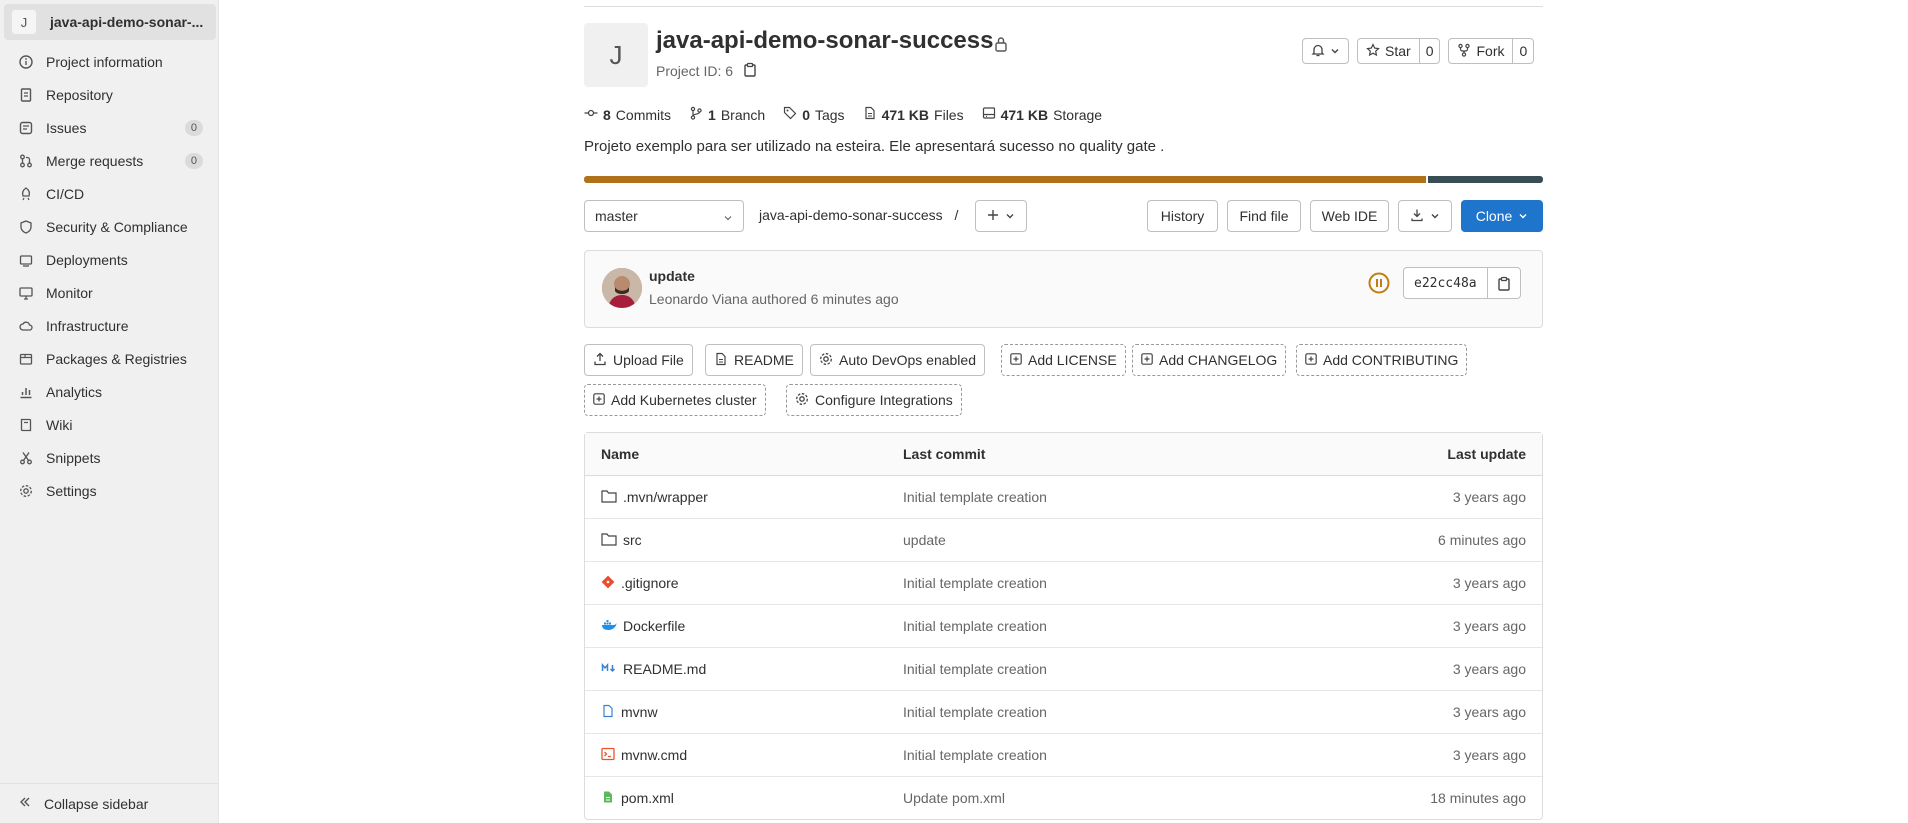  Describe the element at coordinates (109, 358) in the screenshot. I see `sidebar-item-packages: Packages & Registries` at that location.